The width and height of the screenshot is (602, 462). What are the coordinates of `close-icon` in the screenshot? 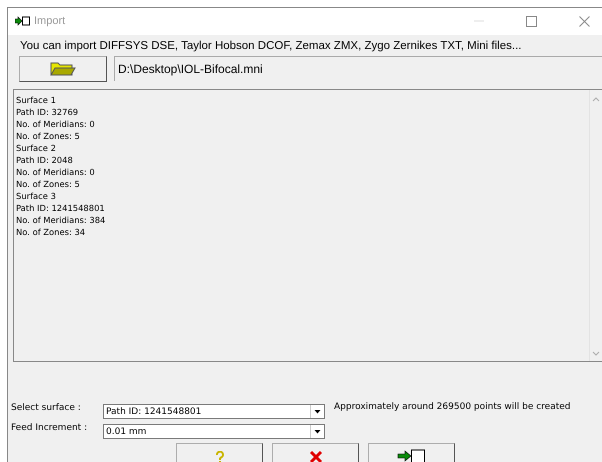 It's located at (584, 21).